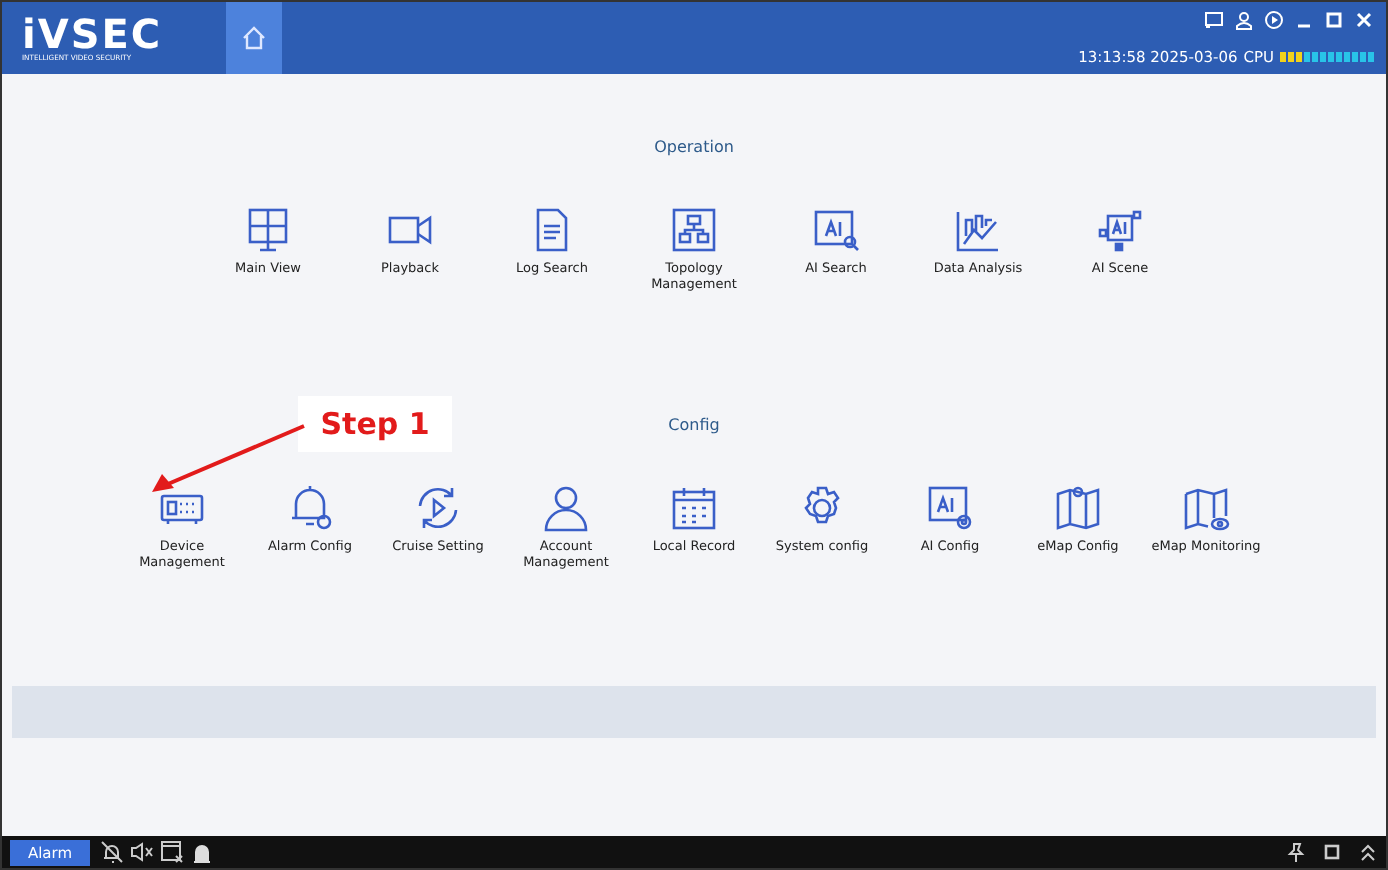 Image resolution: width=1388 pixels, height=870 pixels. I want to click on topology-icon, so click(694, 230).